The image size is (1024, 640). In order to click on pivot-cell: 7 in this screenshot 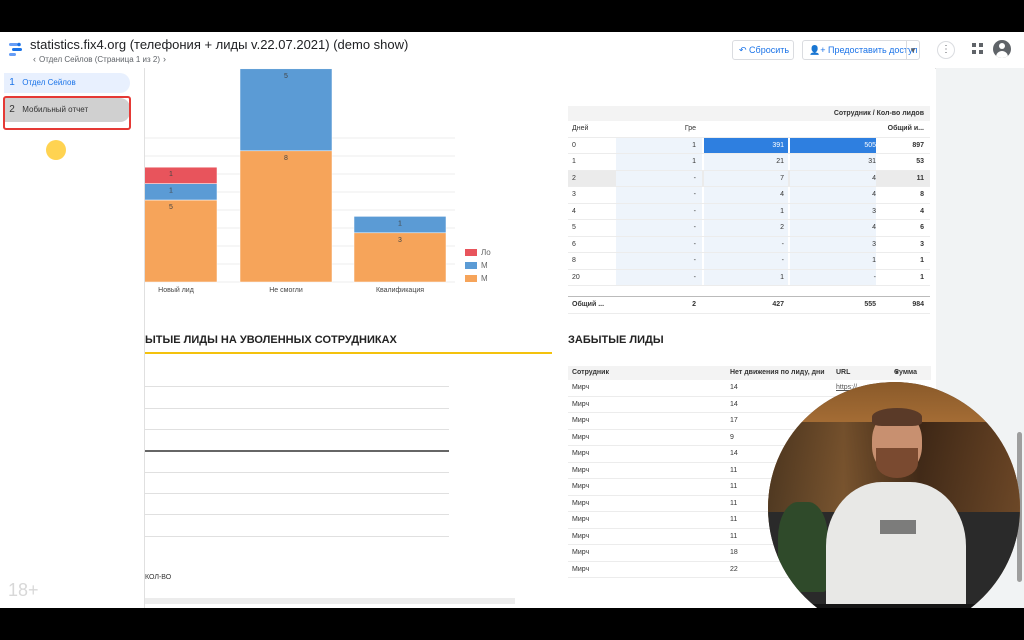, I will do `click(782, 178)`.